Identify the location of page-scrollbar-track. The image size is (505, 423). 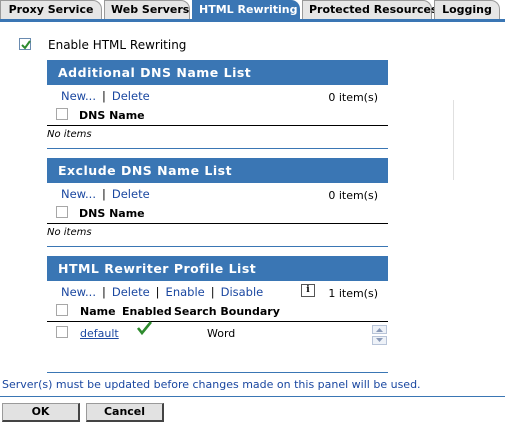
(453, 140).